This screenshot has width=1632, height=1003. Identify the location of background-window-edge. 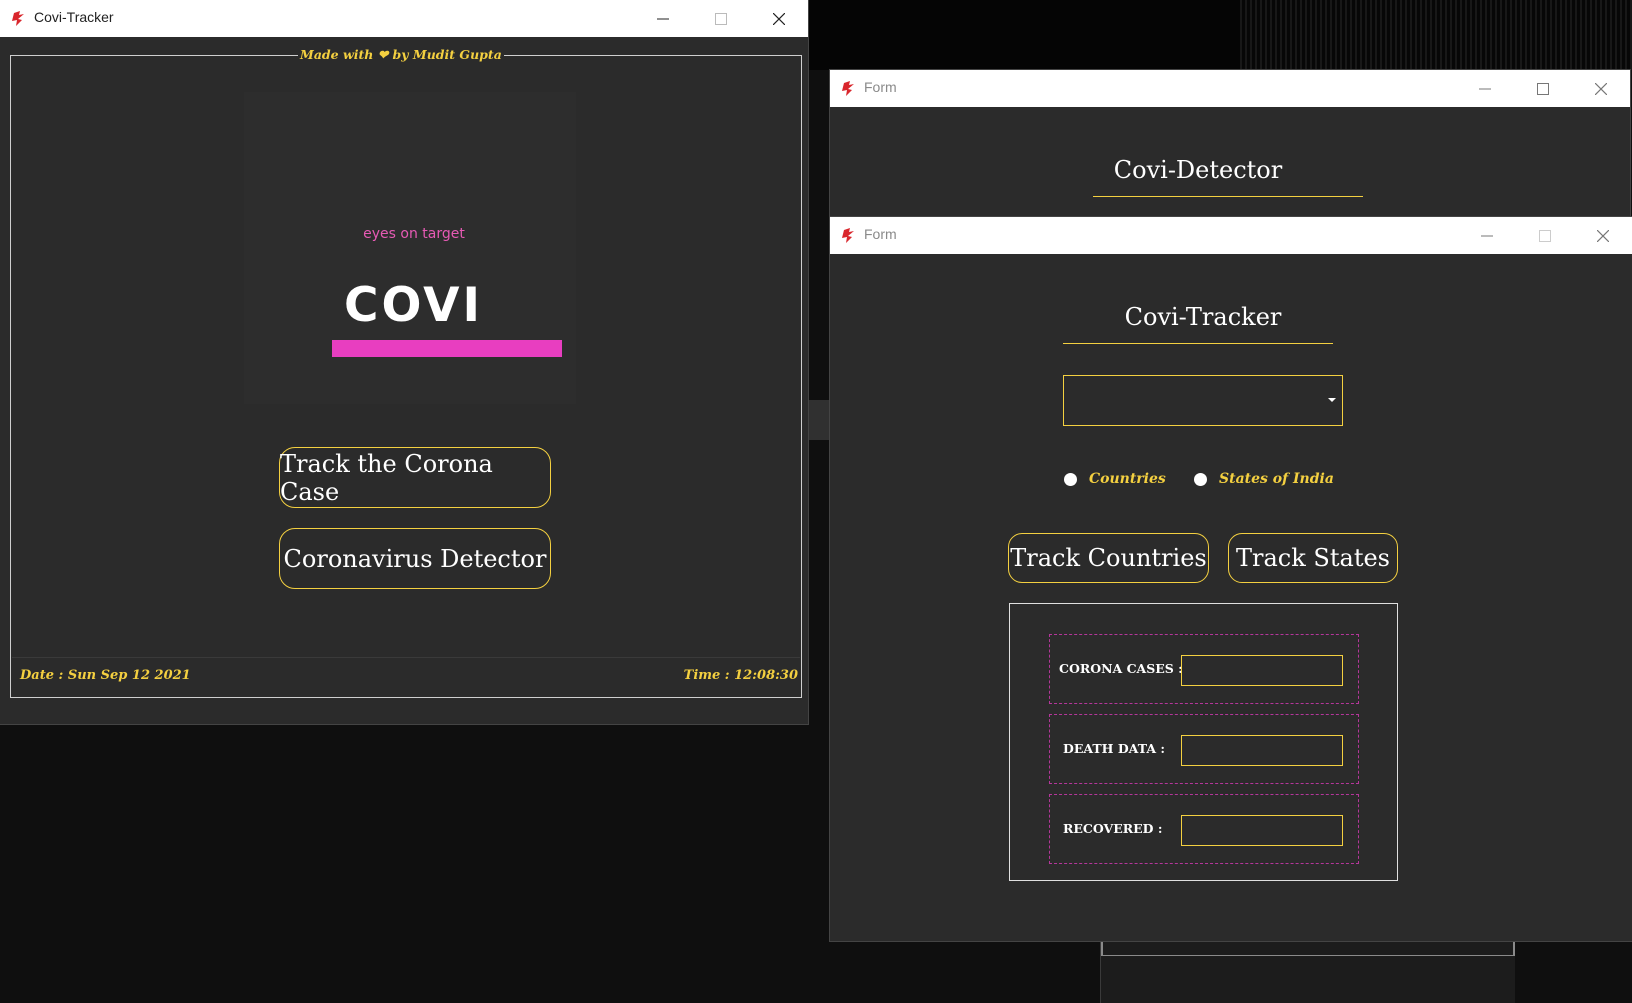
(820, 420).